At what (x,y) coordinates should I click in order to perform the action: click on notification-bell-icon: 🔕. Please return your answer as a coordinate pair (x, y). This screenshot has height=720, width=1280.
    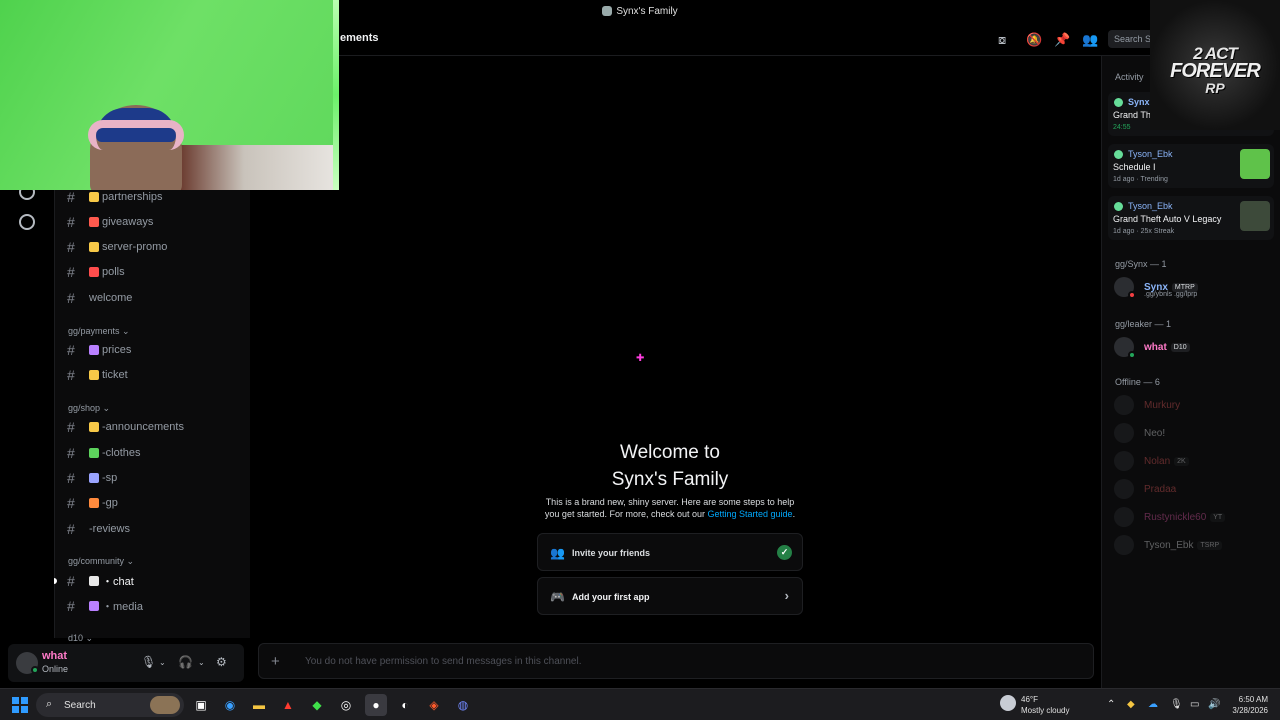
    Looking at the image, I should click on (1034, 40).